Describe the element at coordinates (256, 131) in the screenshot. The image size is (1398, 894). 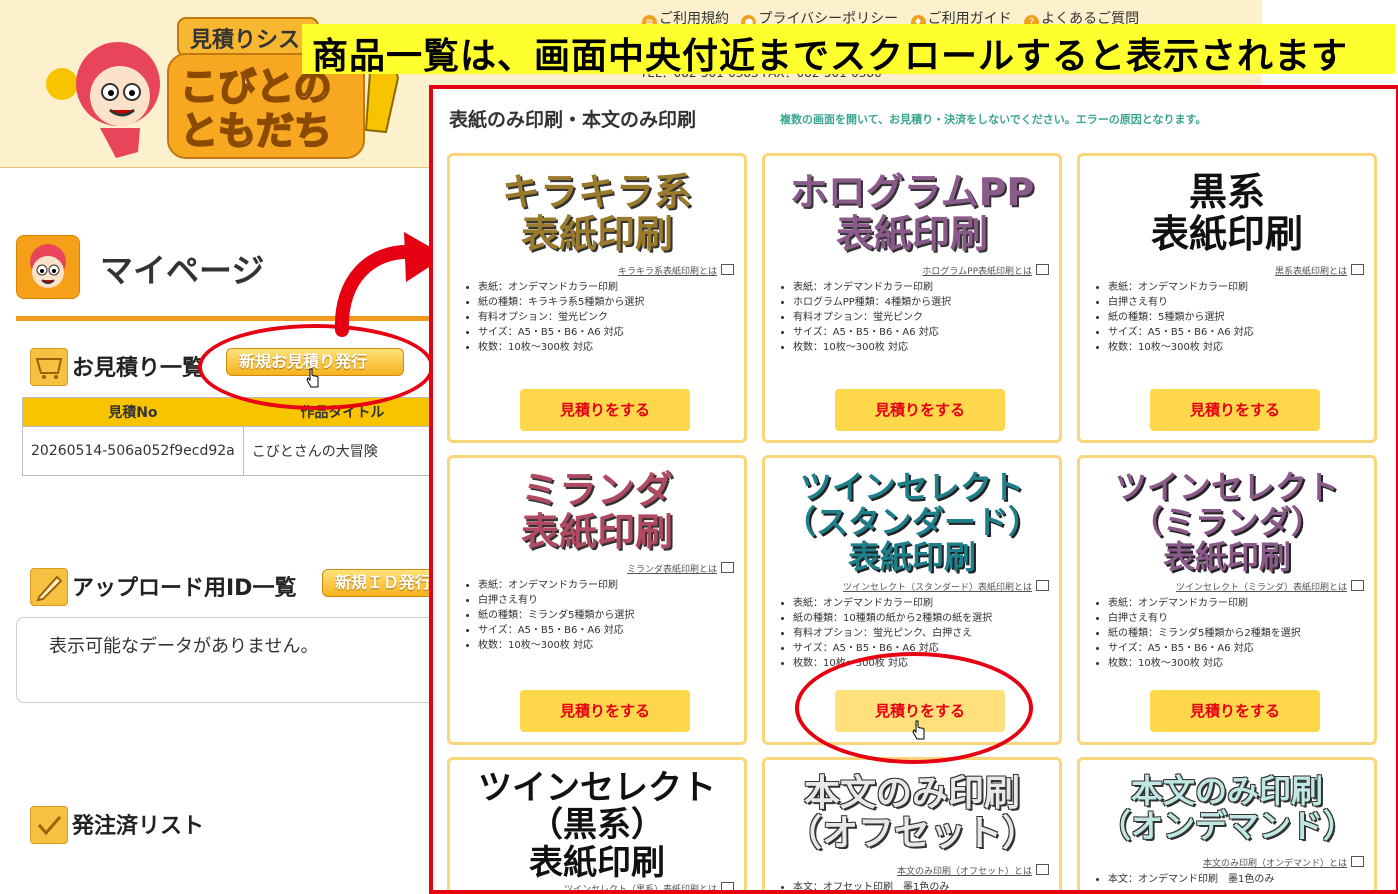
I see `logo-line2: ともだち` at that location.